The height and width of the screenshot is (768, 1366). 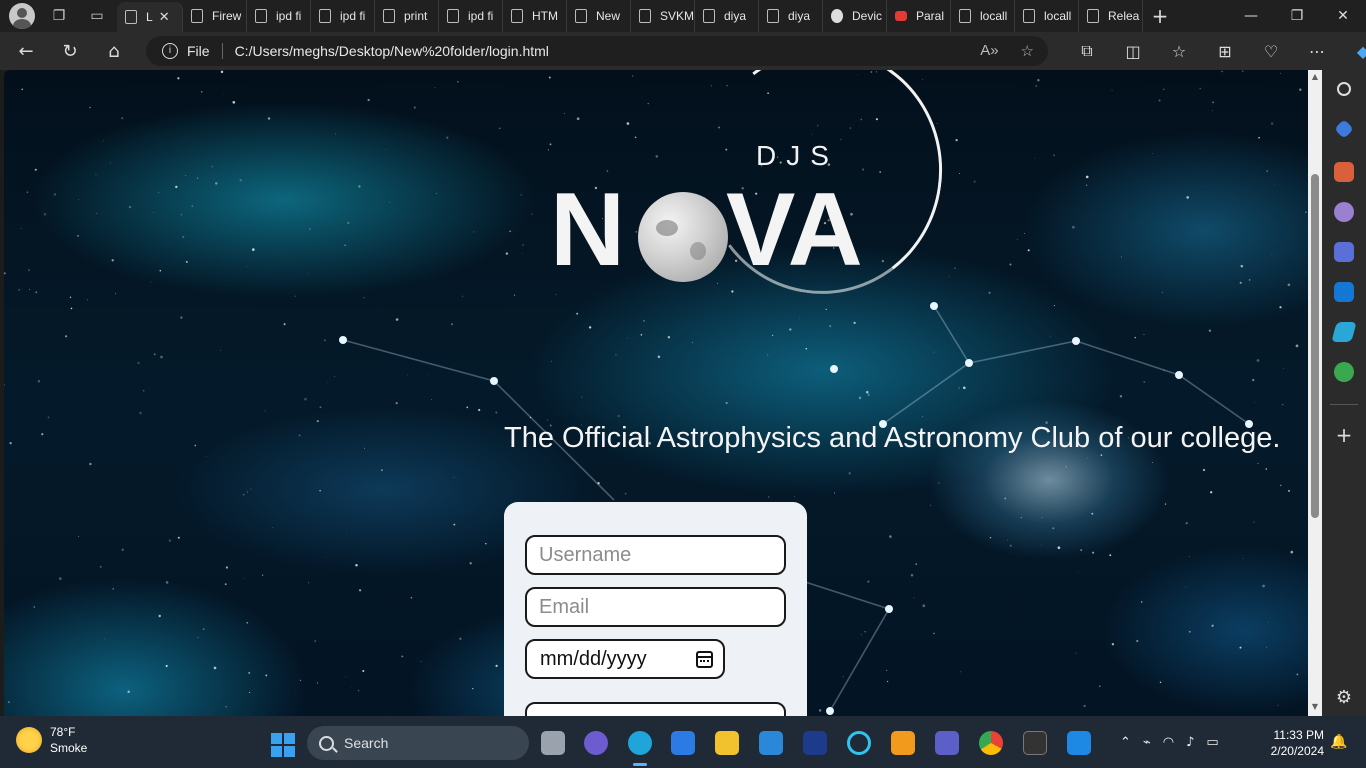 What do you see at coordinates (1058, 16) in the screenshot?
I see `tab-label: locall` at bounding box center [1058, 16].